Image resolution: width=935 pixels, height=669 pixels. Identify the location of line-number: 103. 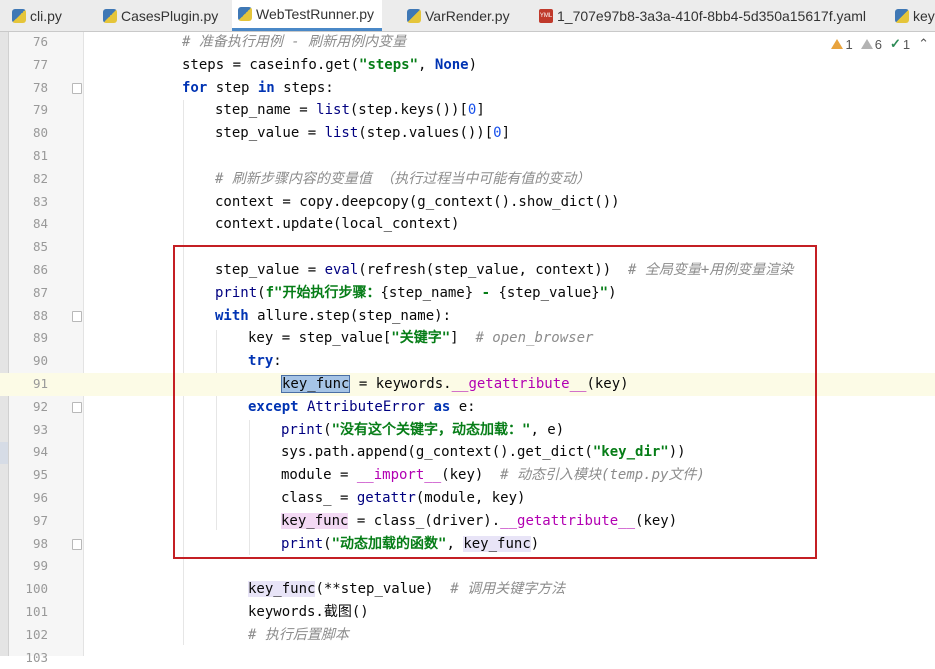
(36, 657).